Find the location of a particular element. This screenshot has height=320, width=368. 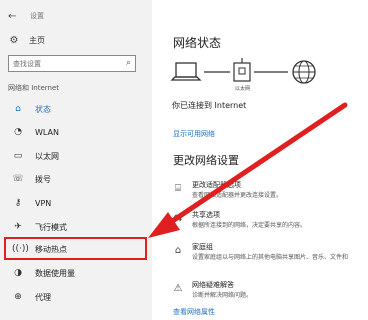

connection-status: 你已连接到 Internet is located at coordinates (209, 105).